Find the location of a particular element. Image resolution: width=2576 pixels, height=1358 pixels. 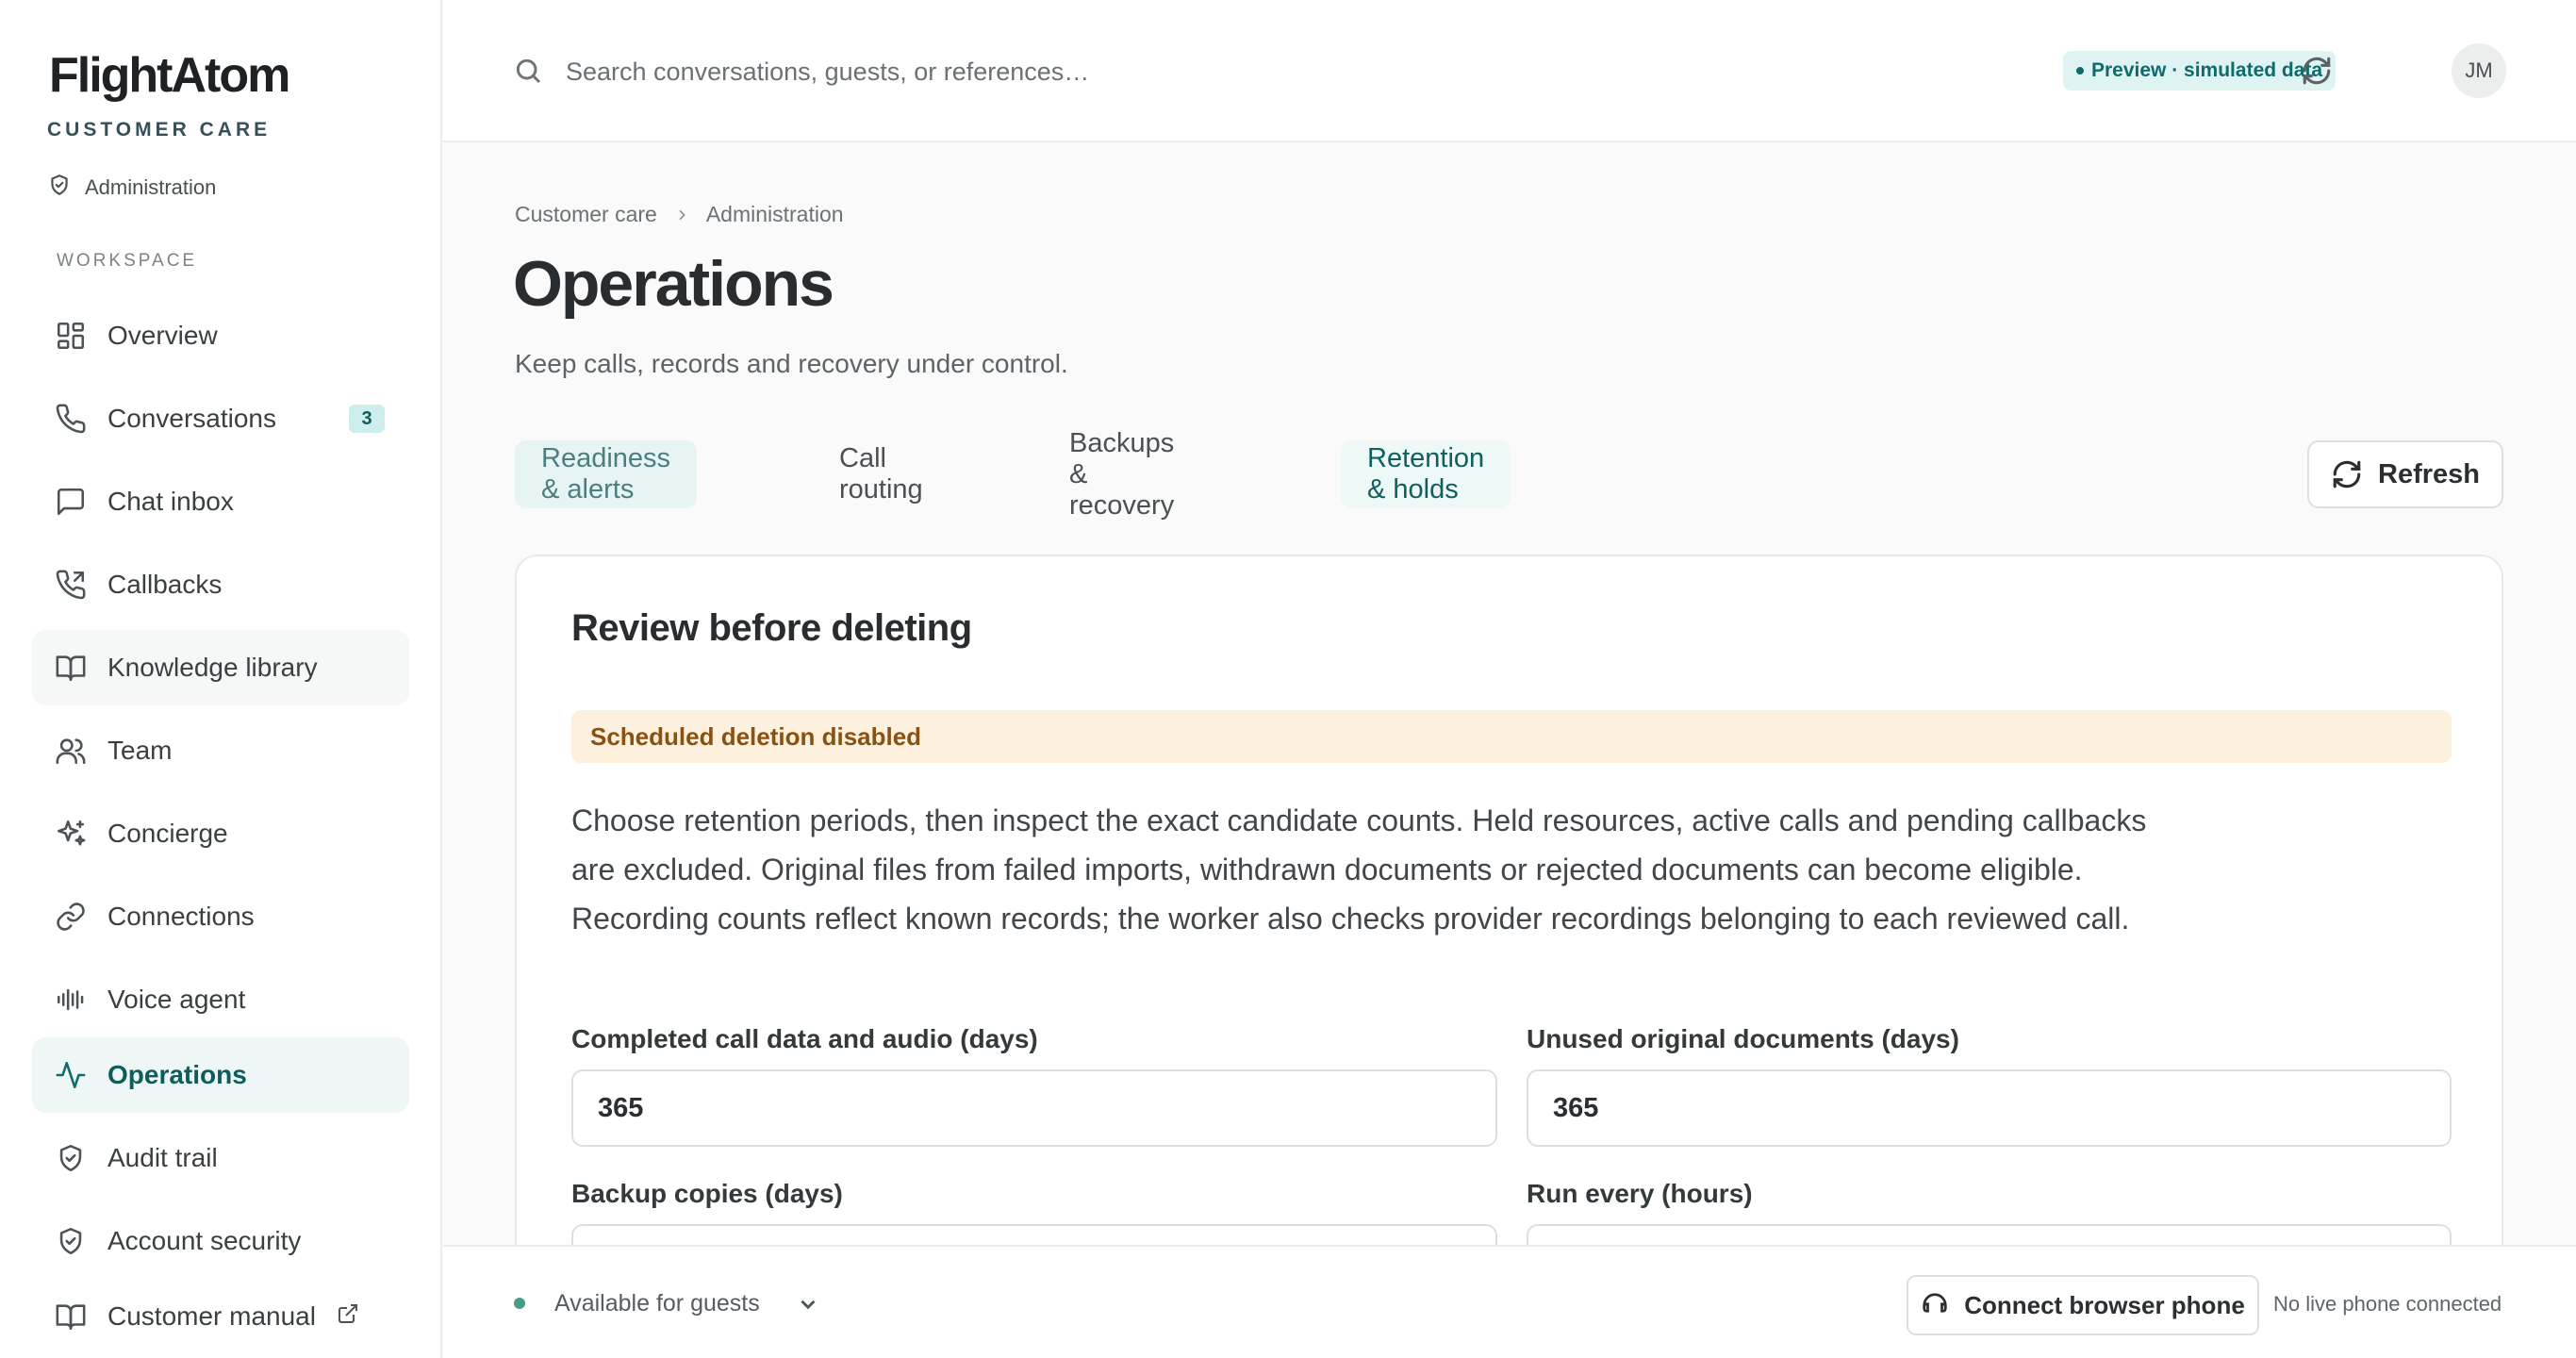

chat-icon is located at coordinates (71, 502).